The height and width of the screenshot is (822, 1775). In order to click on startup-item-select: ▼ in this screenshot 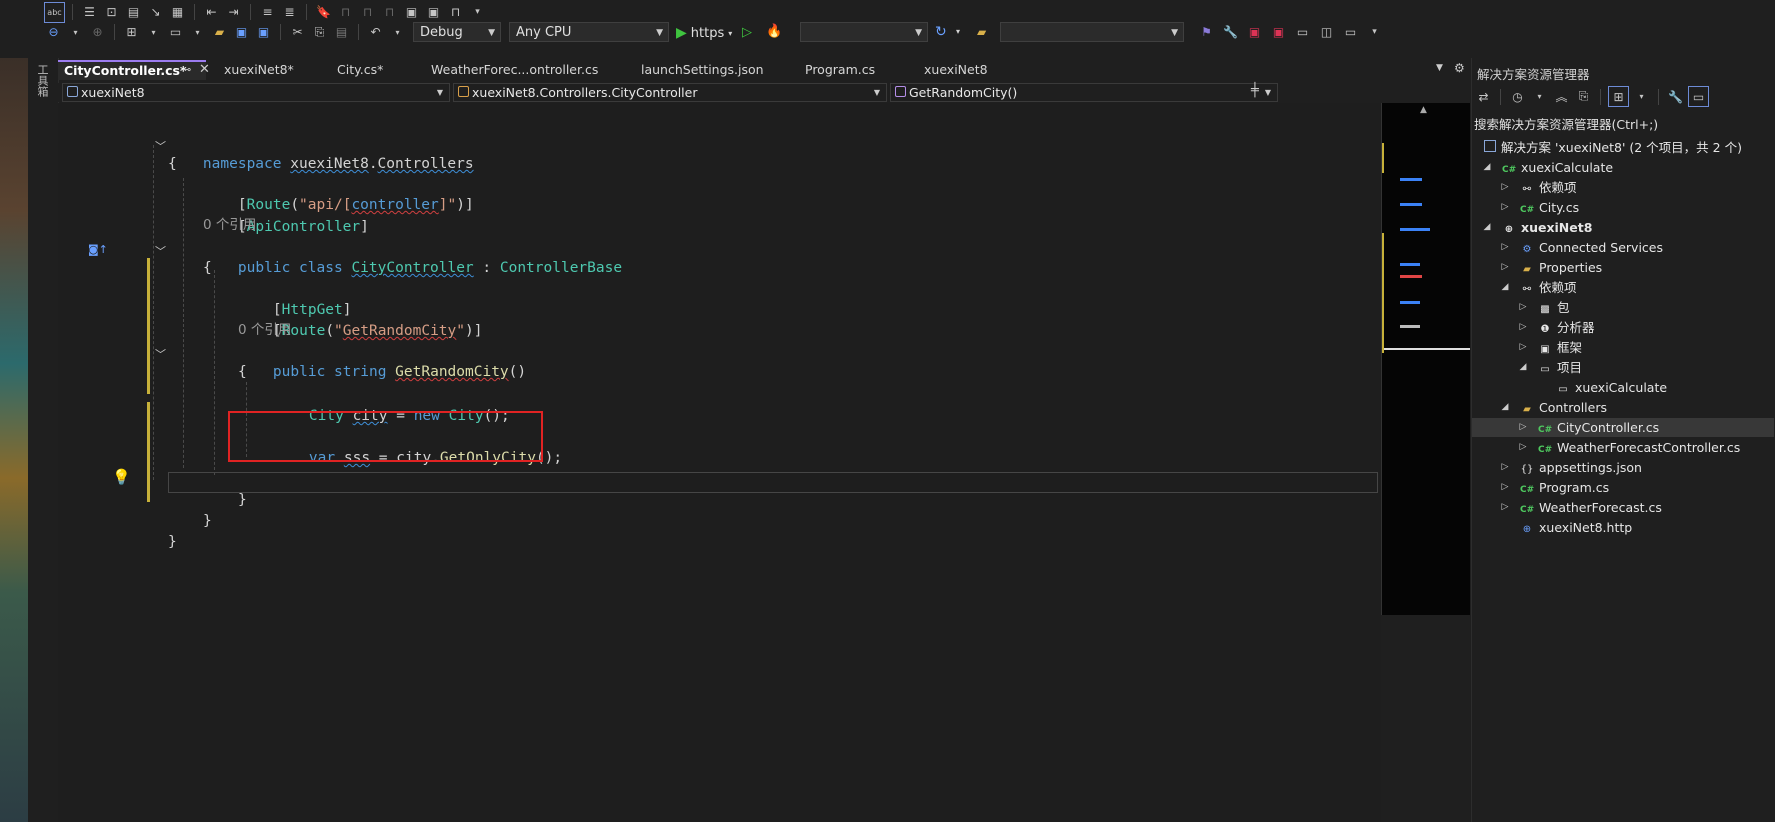, I will do `click(864, 32)`.